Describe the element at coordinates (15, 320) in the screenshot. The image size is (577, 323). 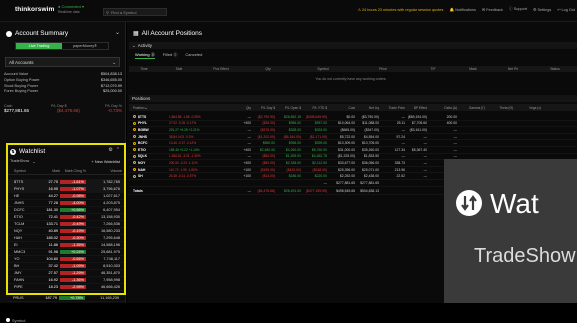
I see `symbol-footer: Symbol` at that location.